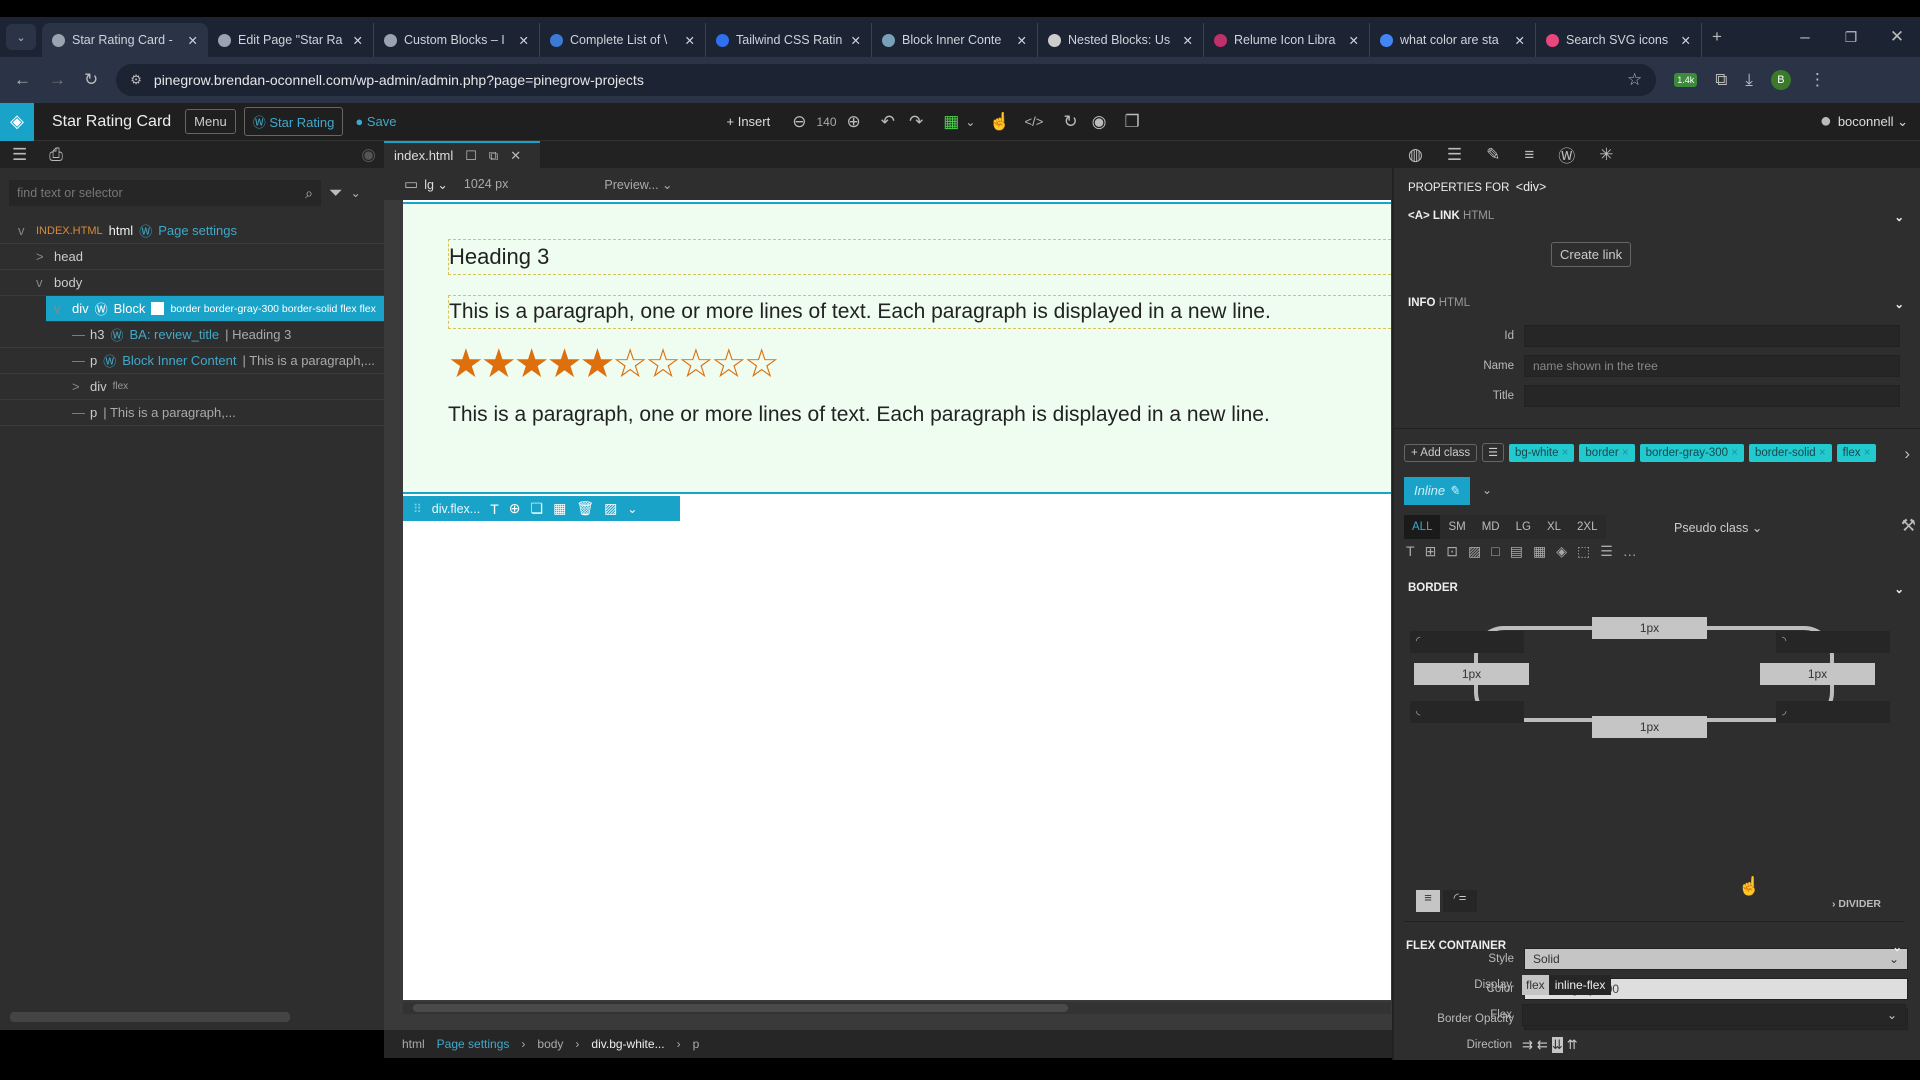 This screenshot has height=1080, width=1920. Describe the element at coordinates (1583, 551) in the screenshot. I see `transform-icon: ⬚` at that location.